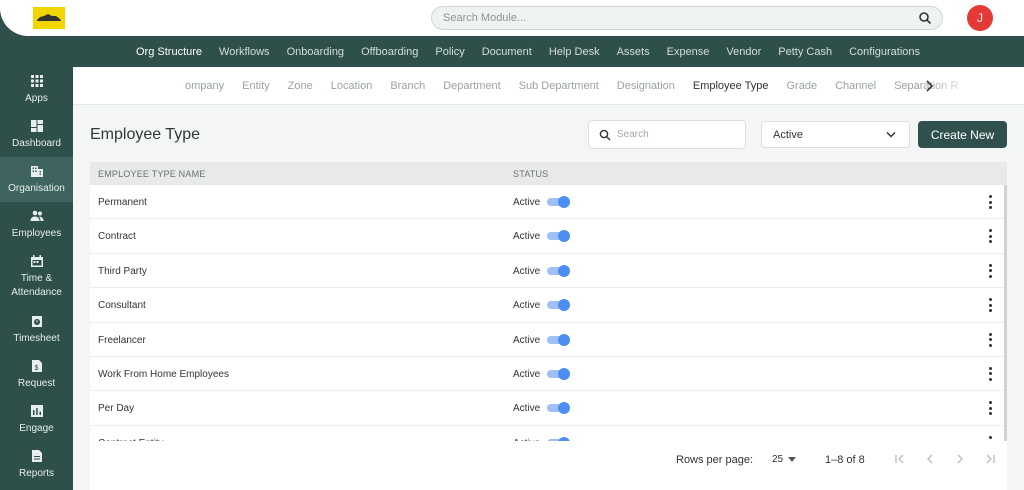 The height and width of the screenshot is (490, 1024). What do you see at coordinates (316, 52) in the screenshot?
I see `nav-item-onboarding: Onboarding` at bounding box center [316, 52].